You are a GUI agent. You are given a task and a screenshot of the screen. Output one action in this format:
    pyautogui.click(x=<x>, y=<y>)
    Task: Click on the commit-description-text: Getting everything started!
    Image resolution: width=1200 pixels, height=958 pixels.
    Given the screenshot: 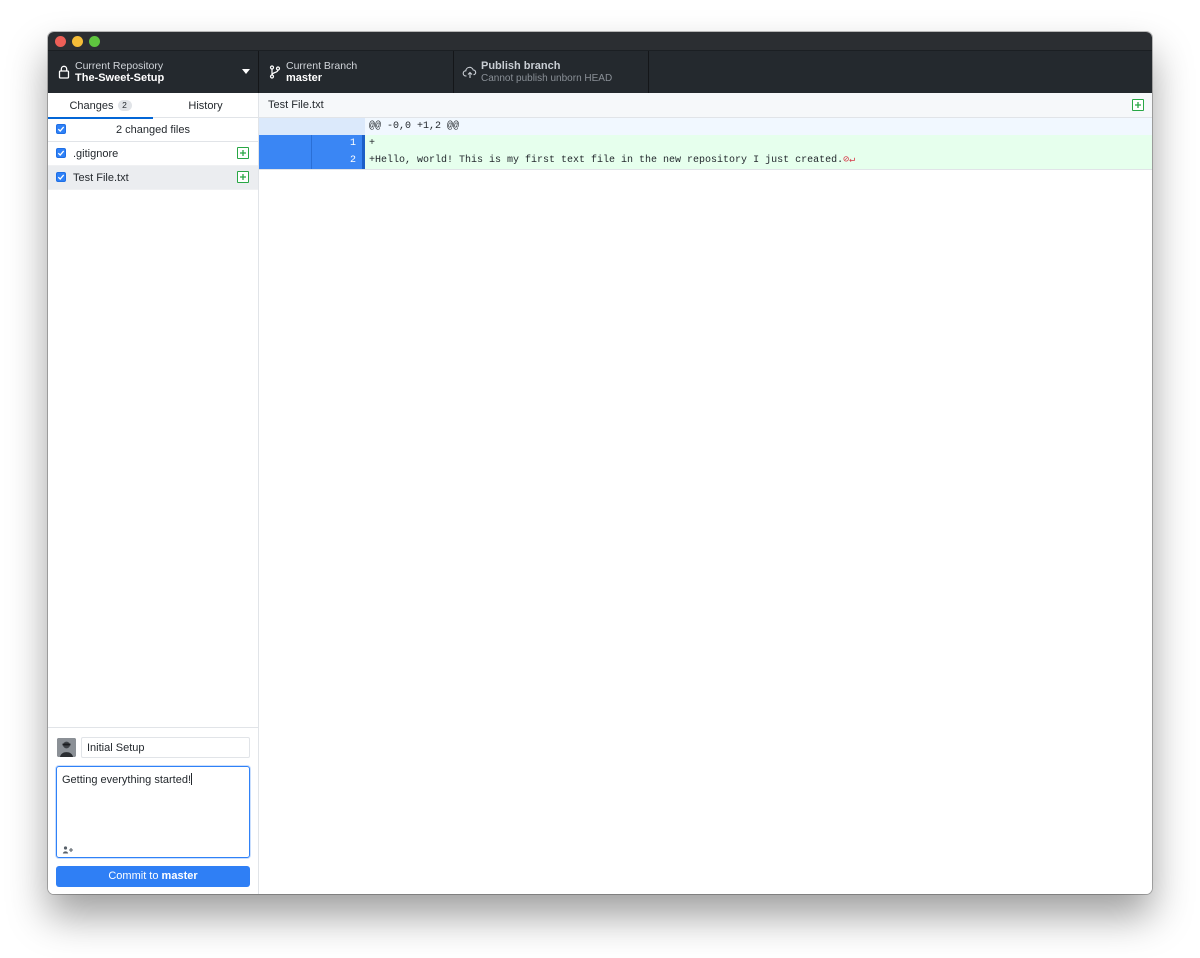 What is the action you would take?
    pyautogui.click(x=127, y=779)
    